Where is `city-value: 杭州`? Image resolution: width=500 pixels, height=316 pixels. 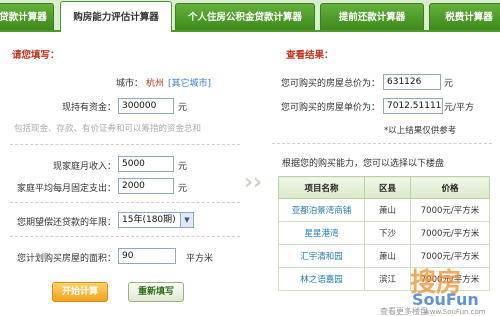 city-value: 杭州 is located at coordinates (155, 84).